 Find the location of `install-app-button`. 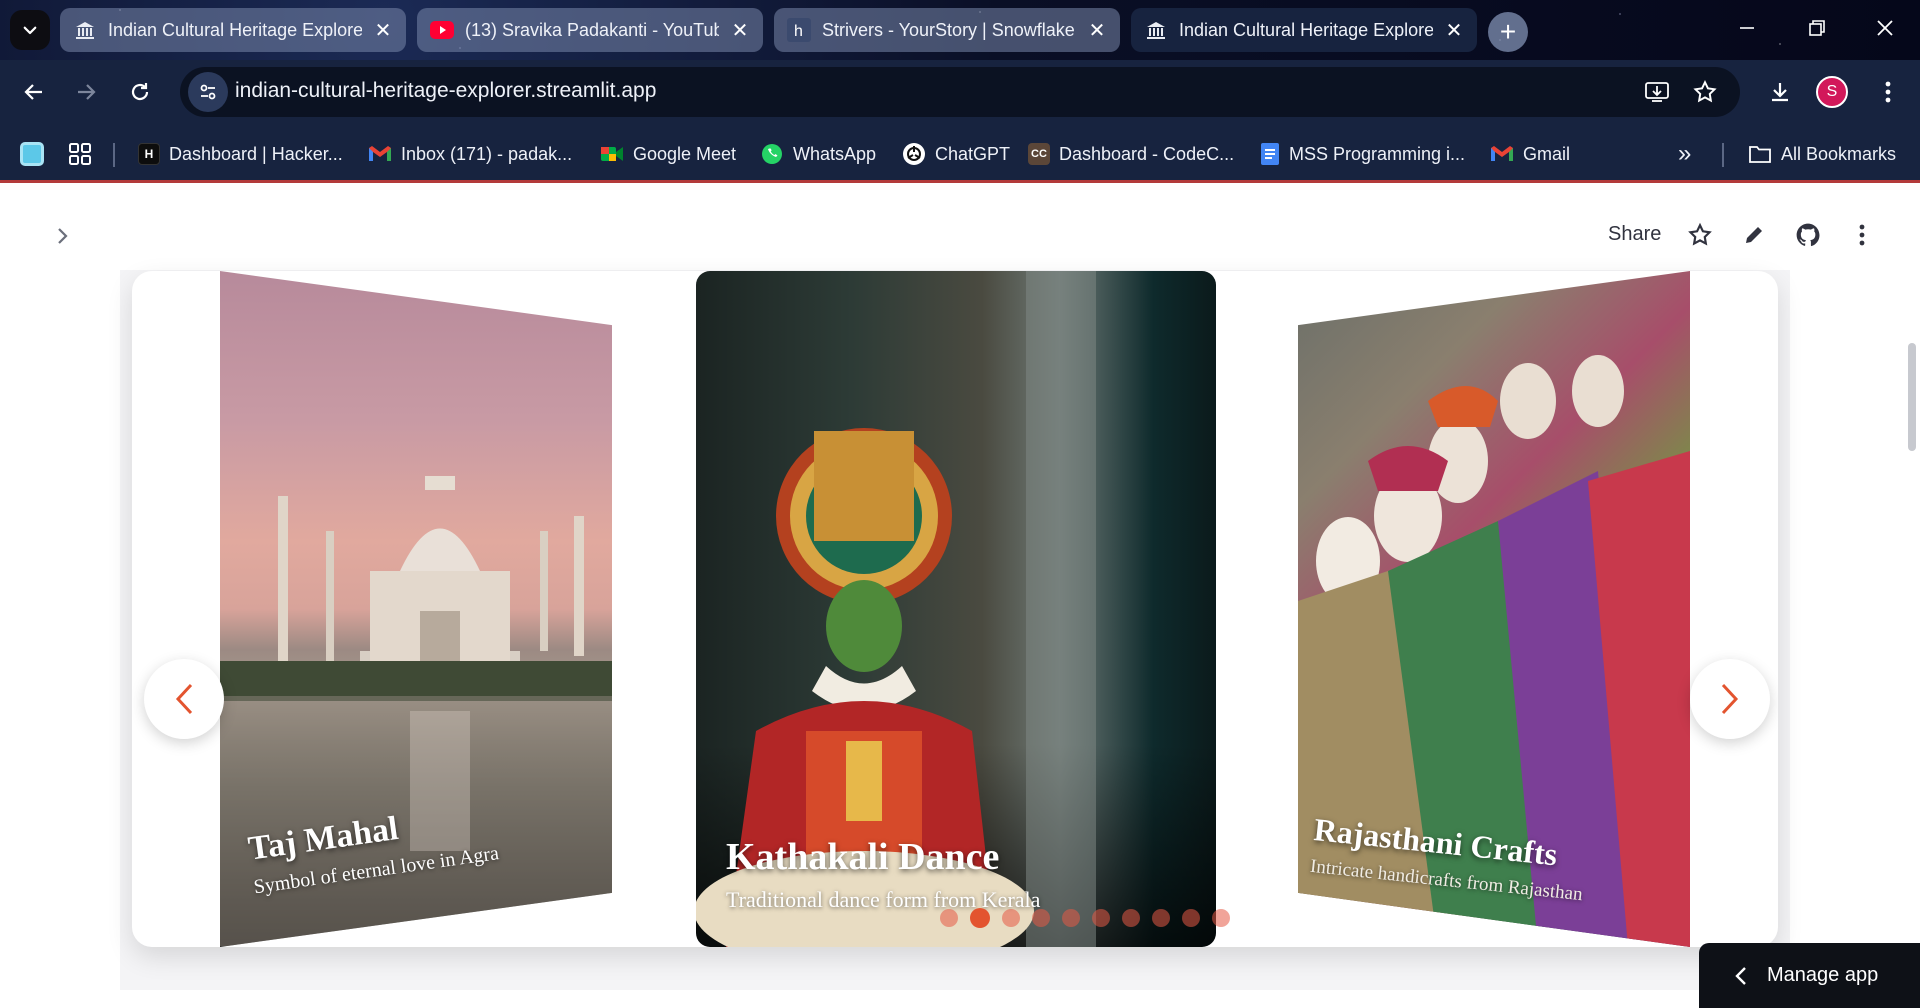

install-app-button is located at coordinates (1657, 92).